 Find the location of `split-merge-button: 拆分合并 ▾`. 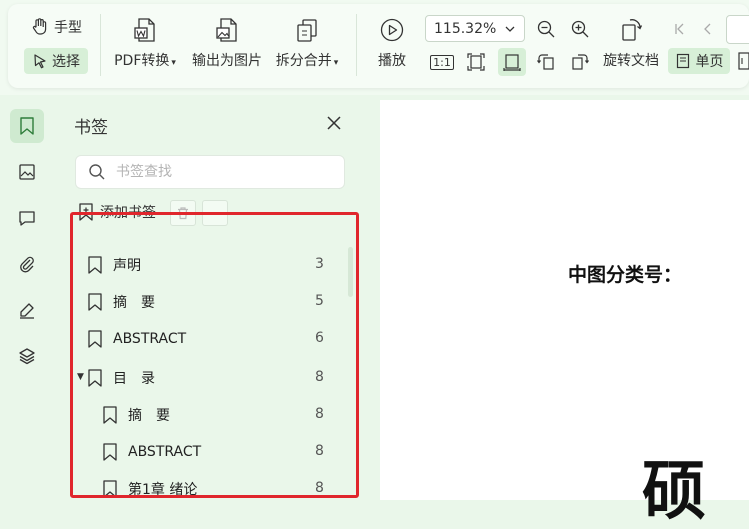

split-merge-button: 拆分合并 ▾ is located at coordinates (307, 42).